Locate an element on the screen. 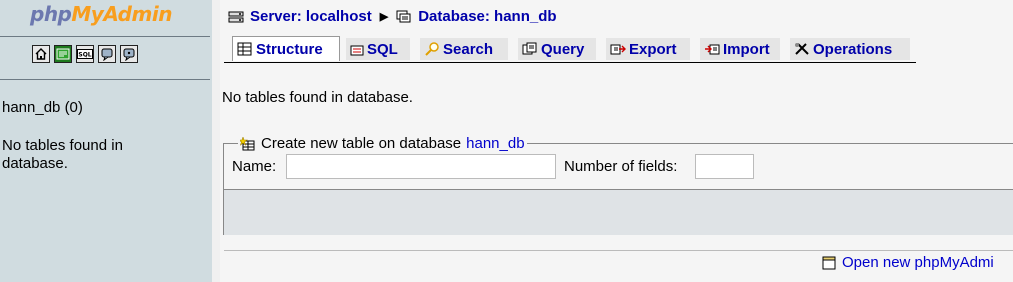  frame-divider is located at coordinates (216, 141).